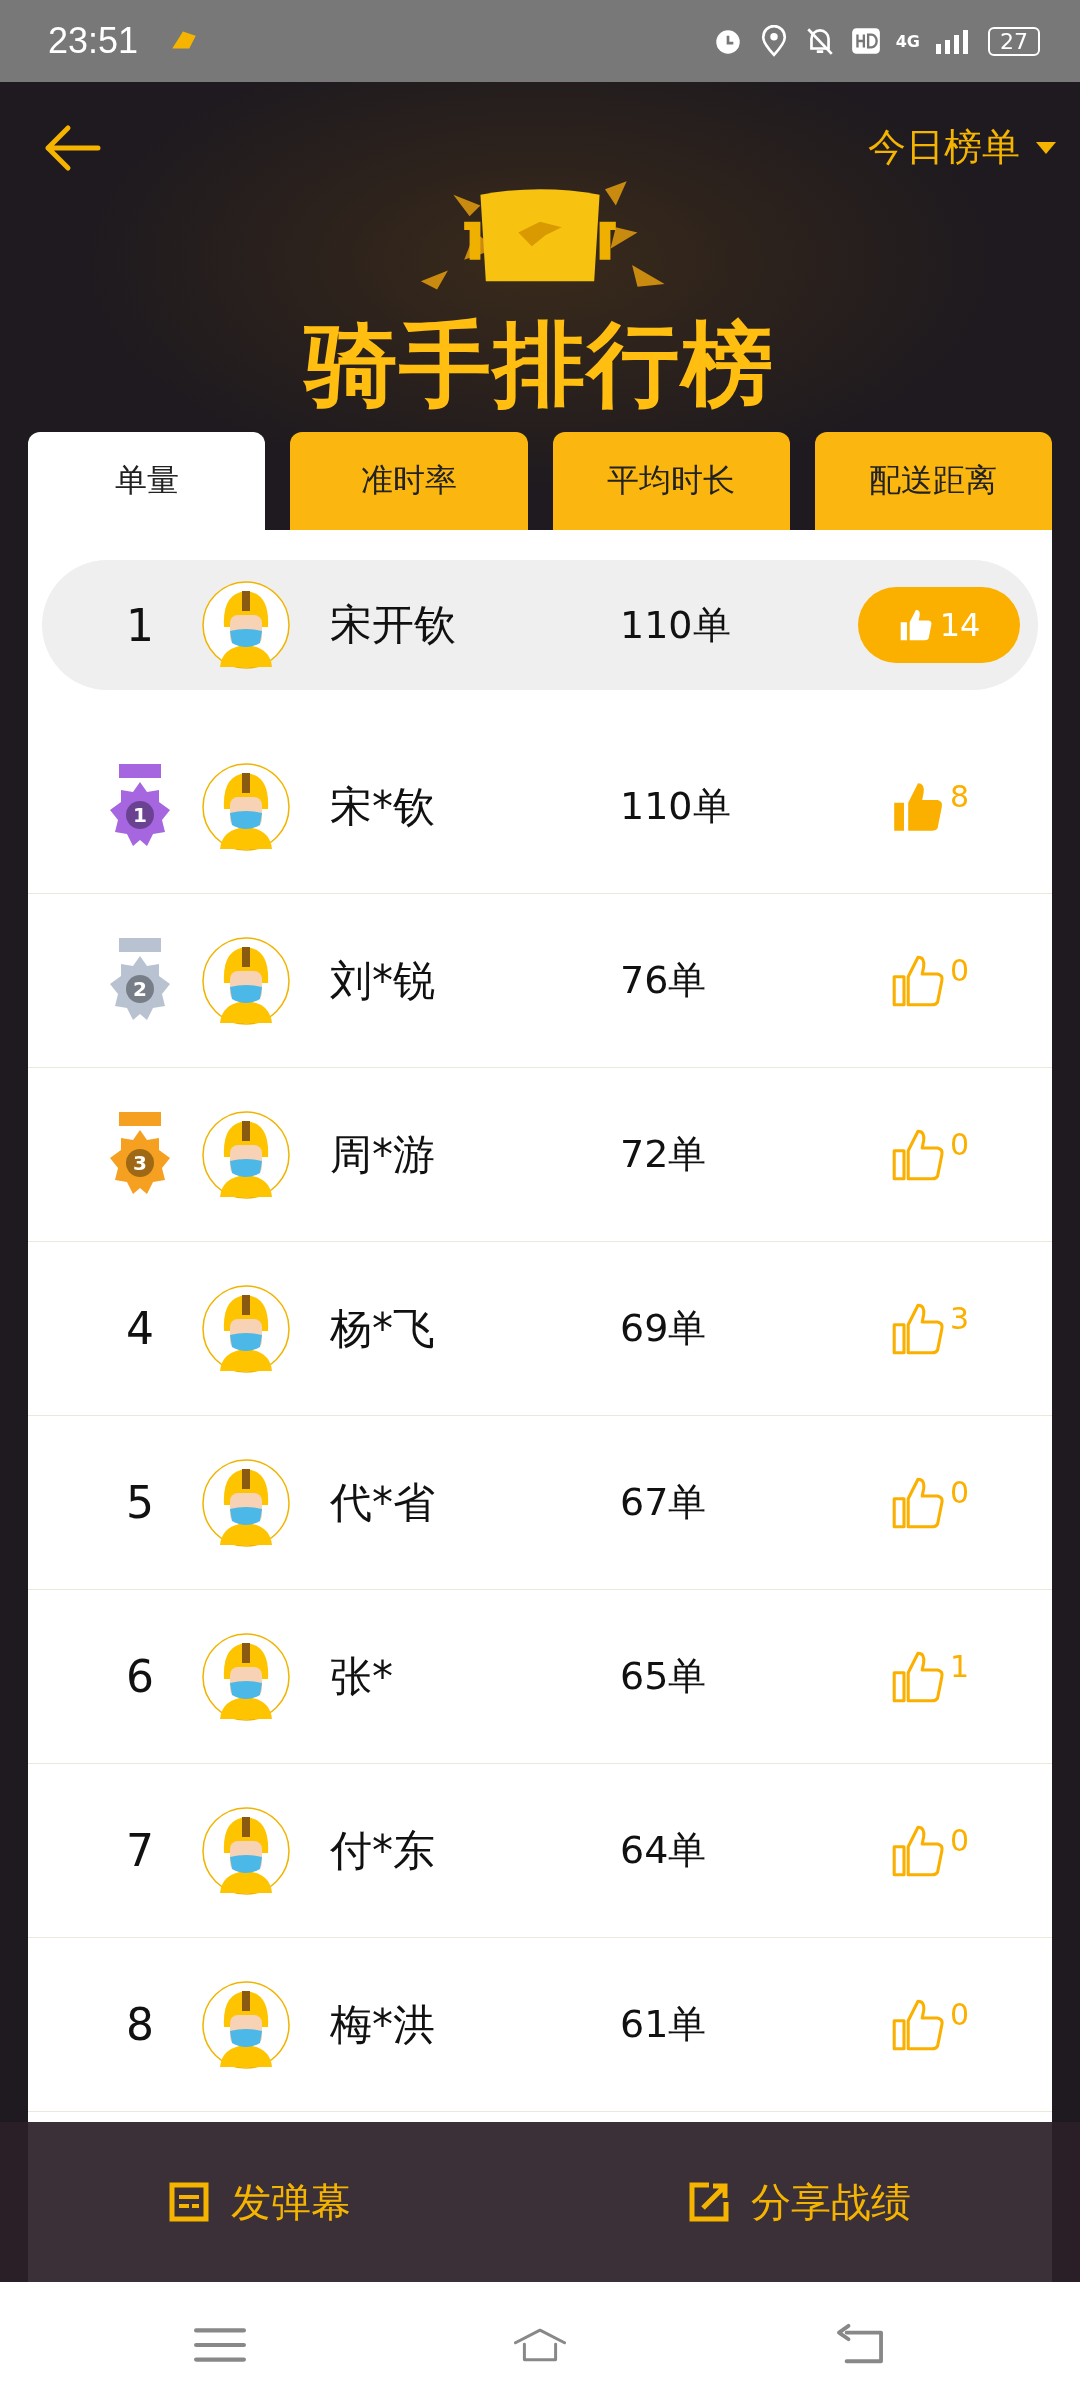 Image resolution: width=1080 pixels, height=2408 pixels. Describe the element at coordinates (664, 1502) in the screenshot. I see `order-count: 67单` at that location.